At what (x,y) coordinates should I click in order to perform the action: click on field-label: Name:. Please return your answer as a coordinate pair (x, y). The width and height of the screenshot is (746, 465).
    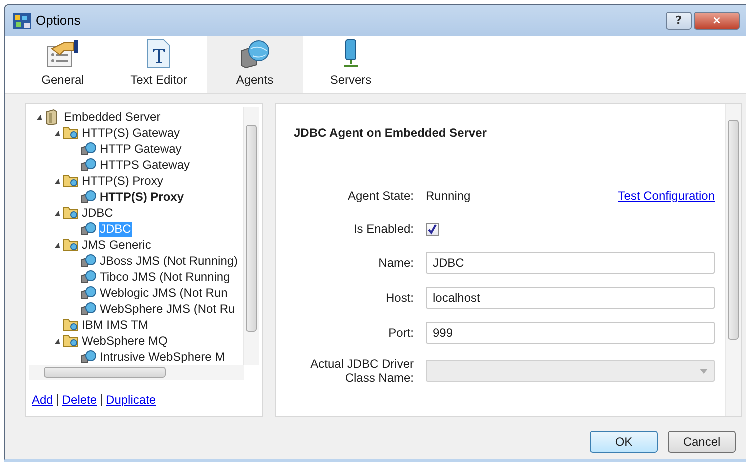
    Looking at the image, I should click on (396, 263).